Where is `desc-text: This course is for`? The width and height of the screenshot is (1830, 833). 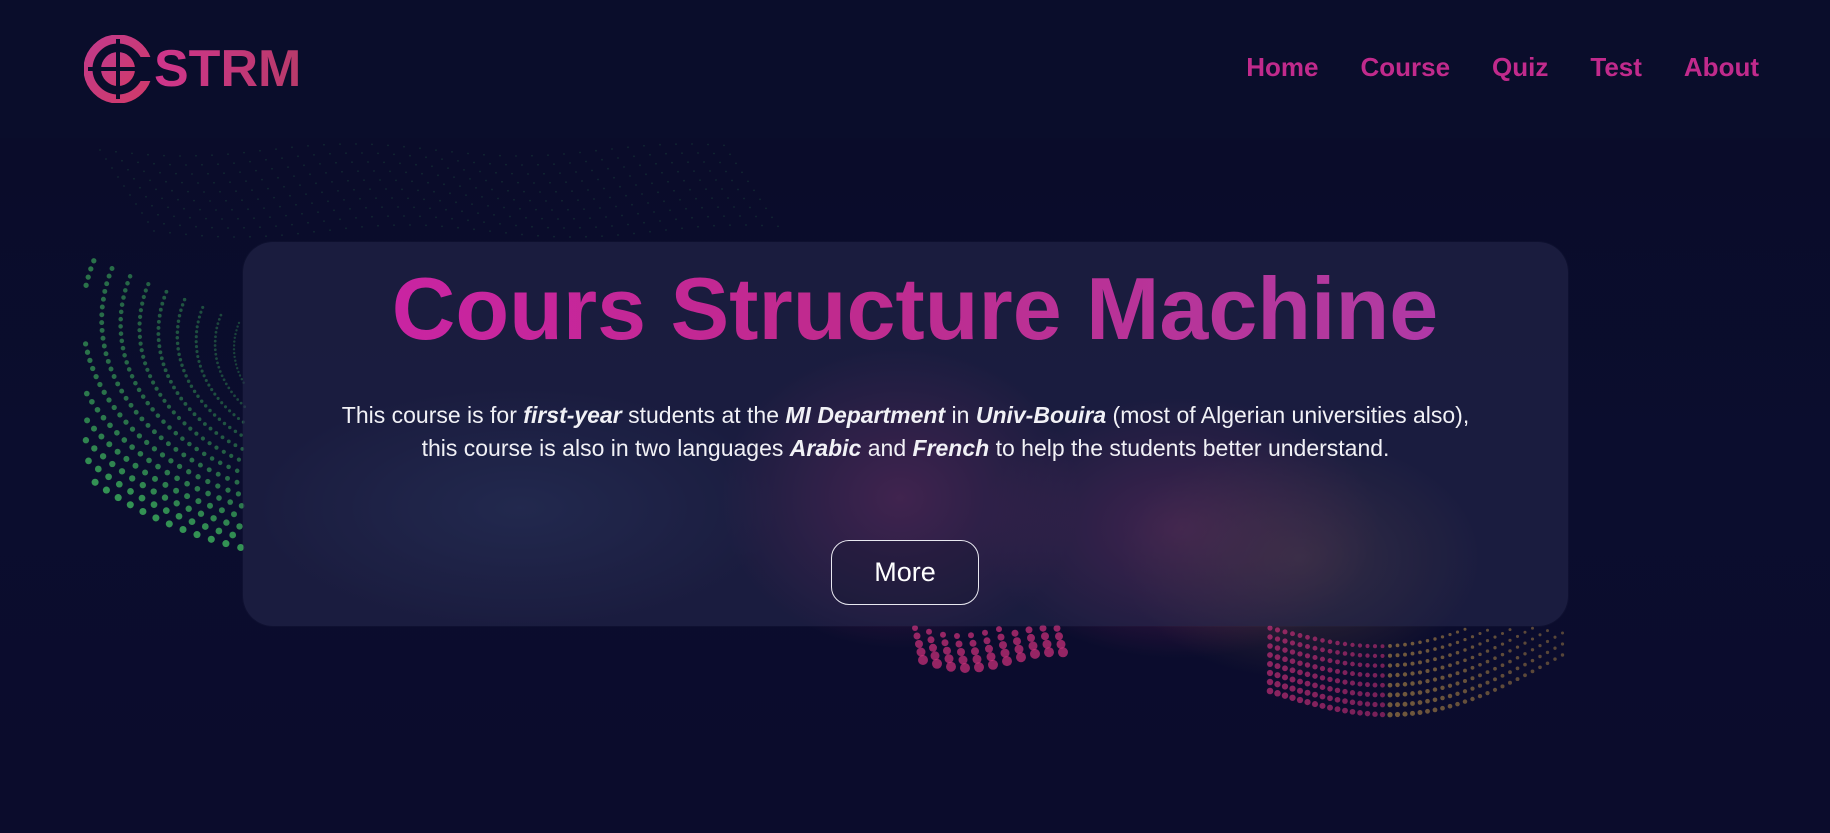
desc-text: This course is for is located at coordinates (432, 415).